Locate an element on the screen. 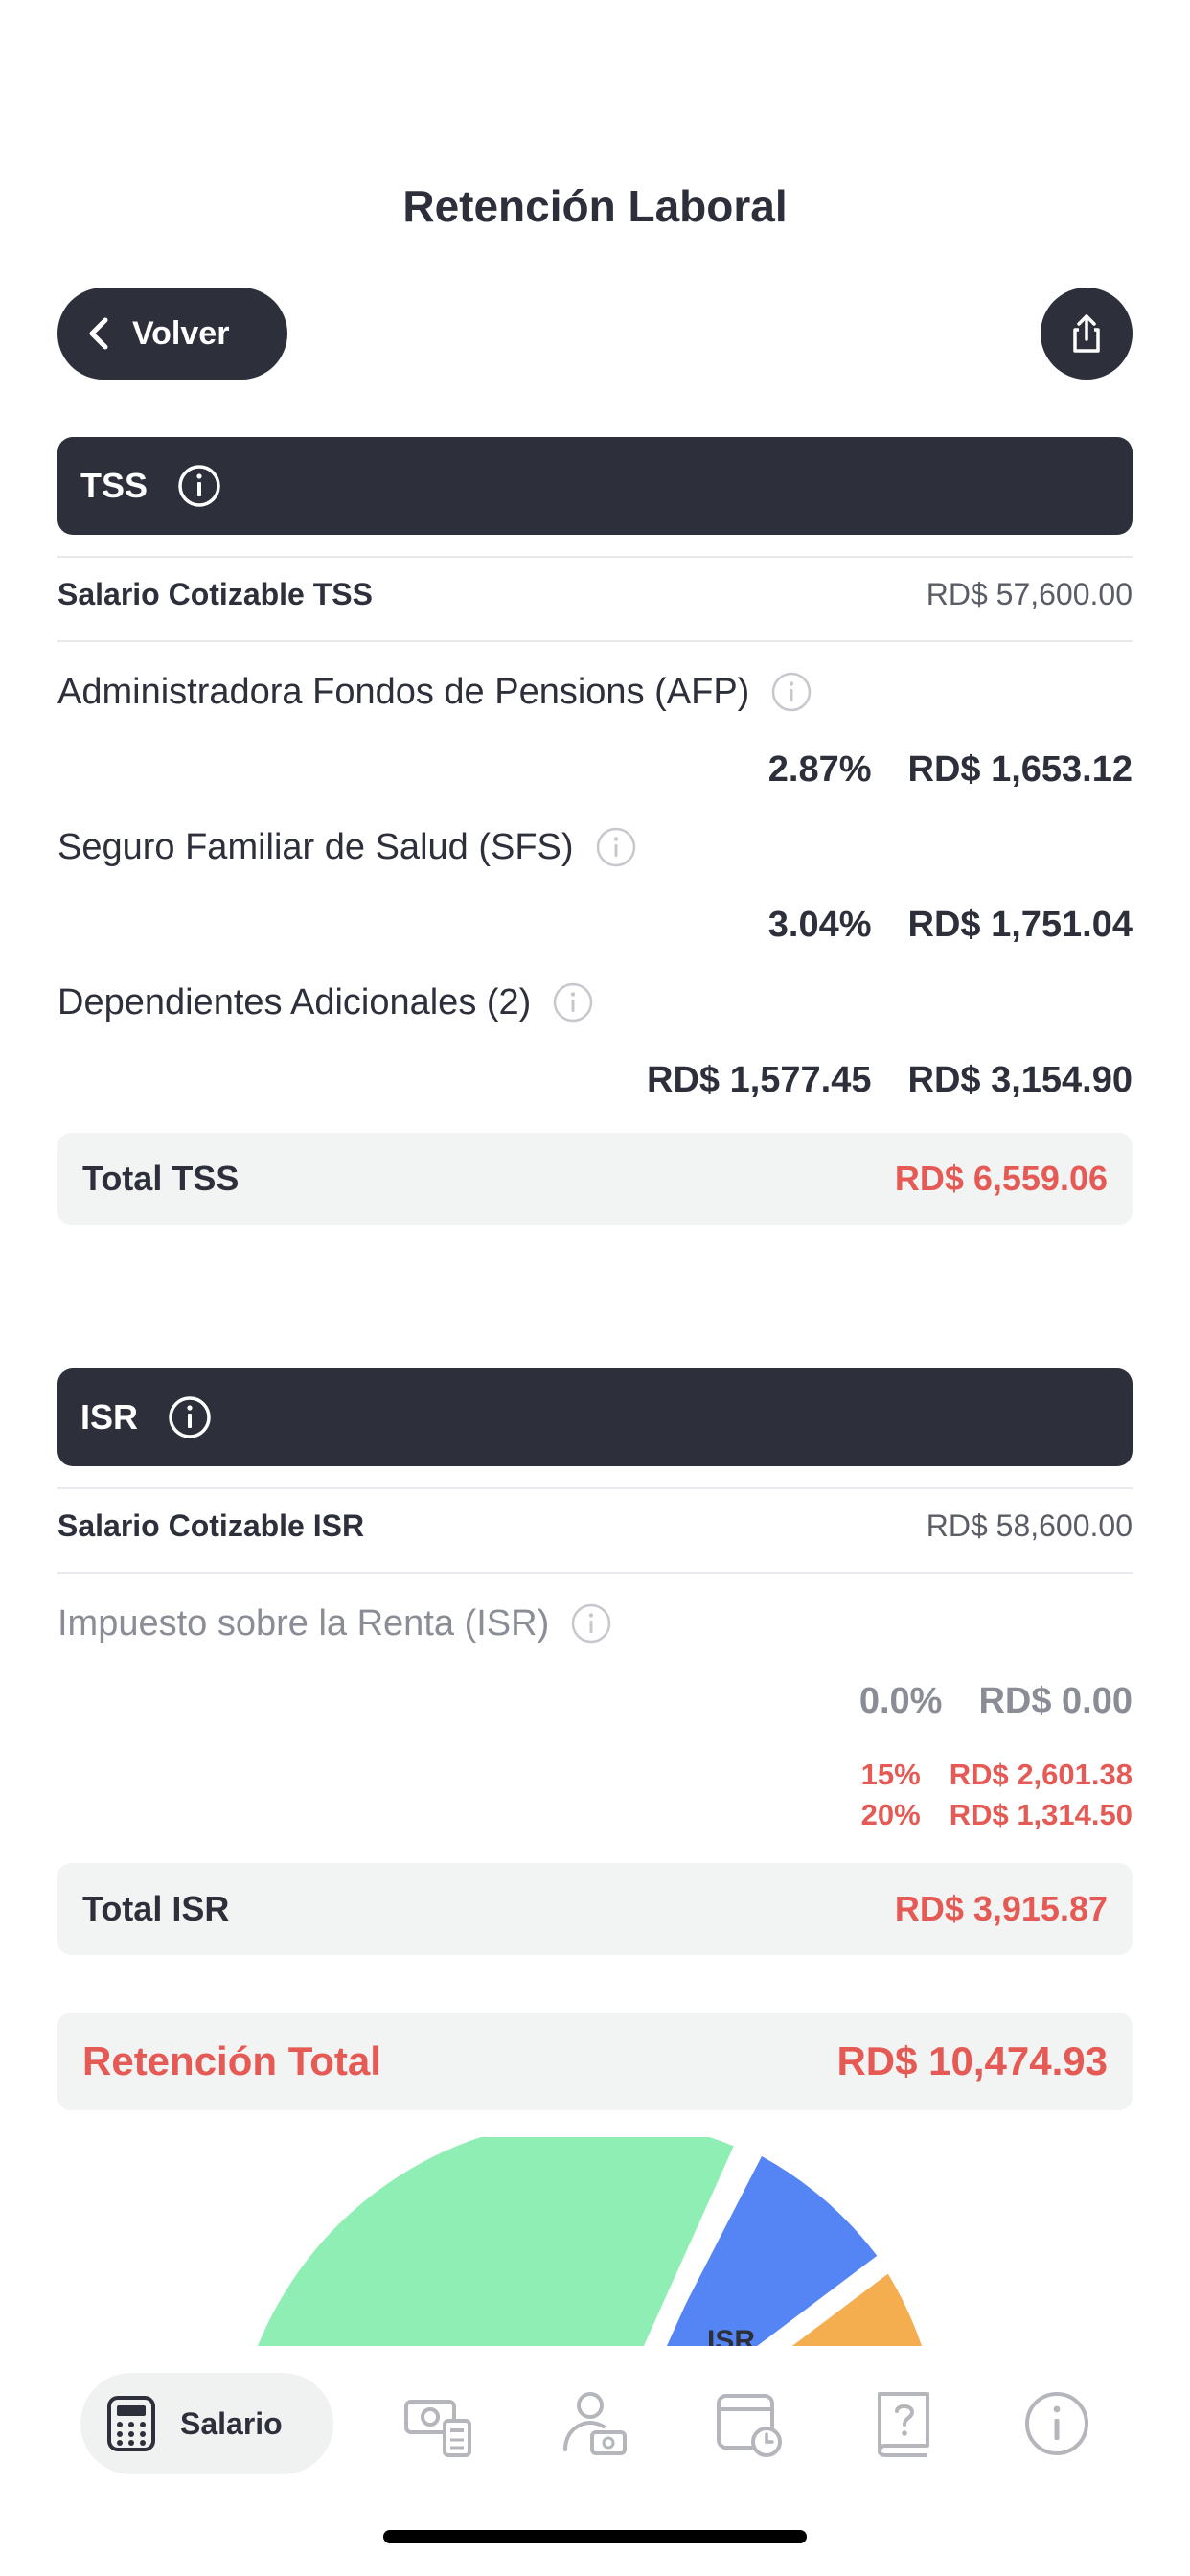  sfs-amounts: 3.04% RD$ 1,751.04 is located at coordinates (951, 925).